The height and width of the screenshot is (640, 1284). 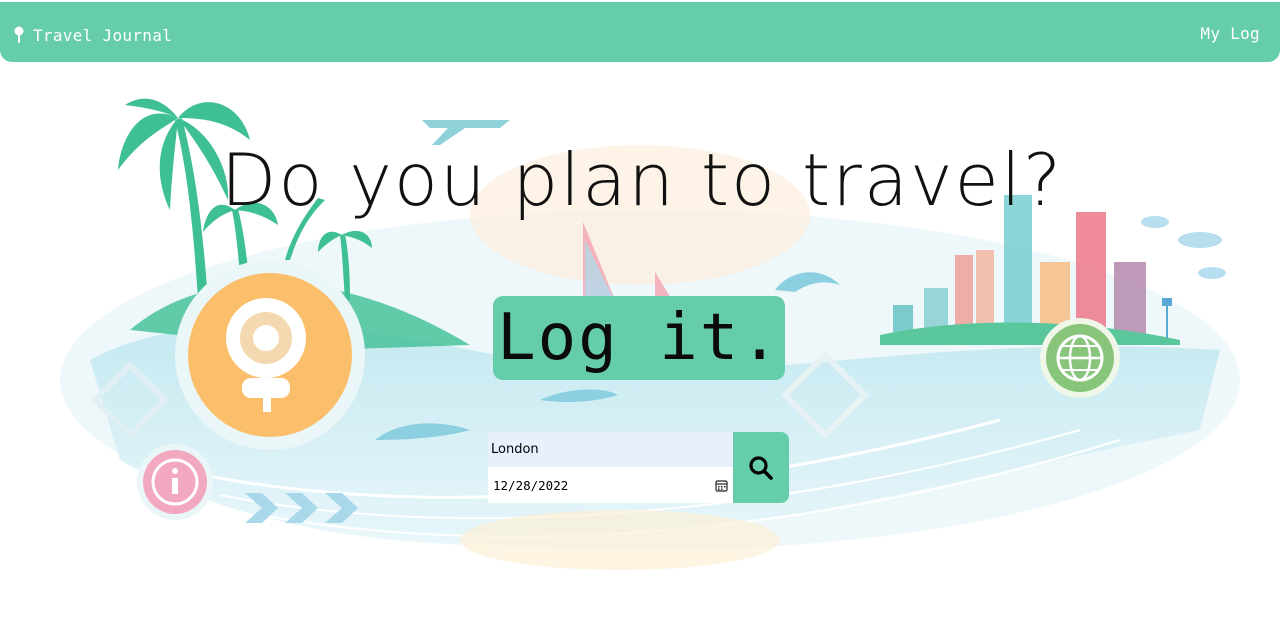 What do you see at coordinates (640, 32) in the screenshot?
I see `navbar: Travel Journal My Log` at bounding box center [640, 32].